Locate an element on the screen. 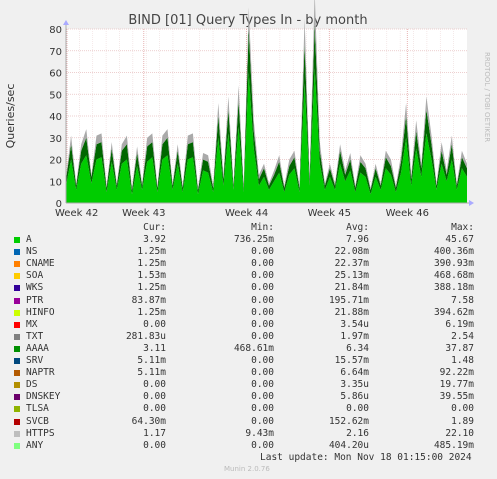 Image resolution: width=497 pixels, height=479 pixels. legend-cur-value: 281.83u is located at coordinates (145, 336).